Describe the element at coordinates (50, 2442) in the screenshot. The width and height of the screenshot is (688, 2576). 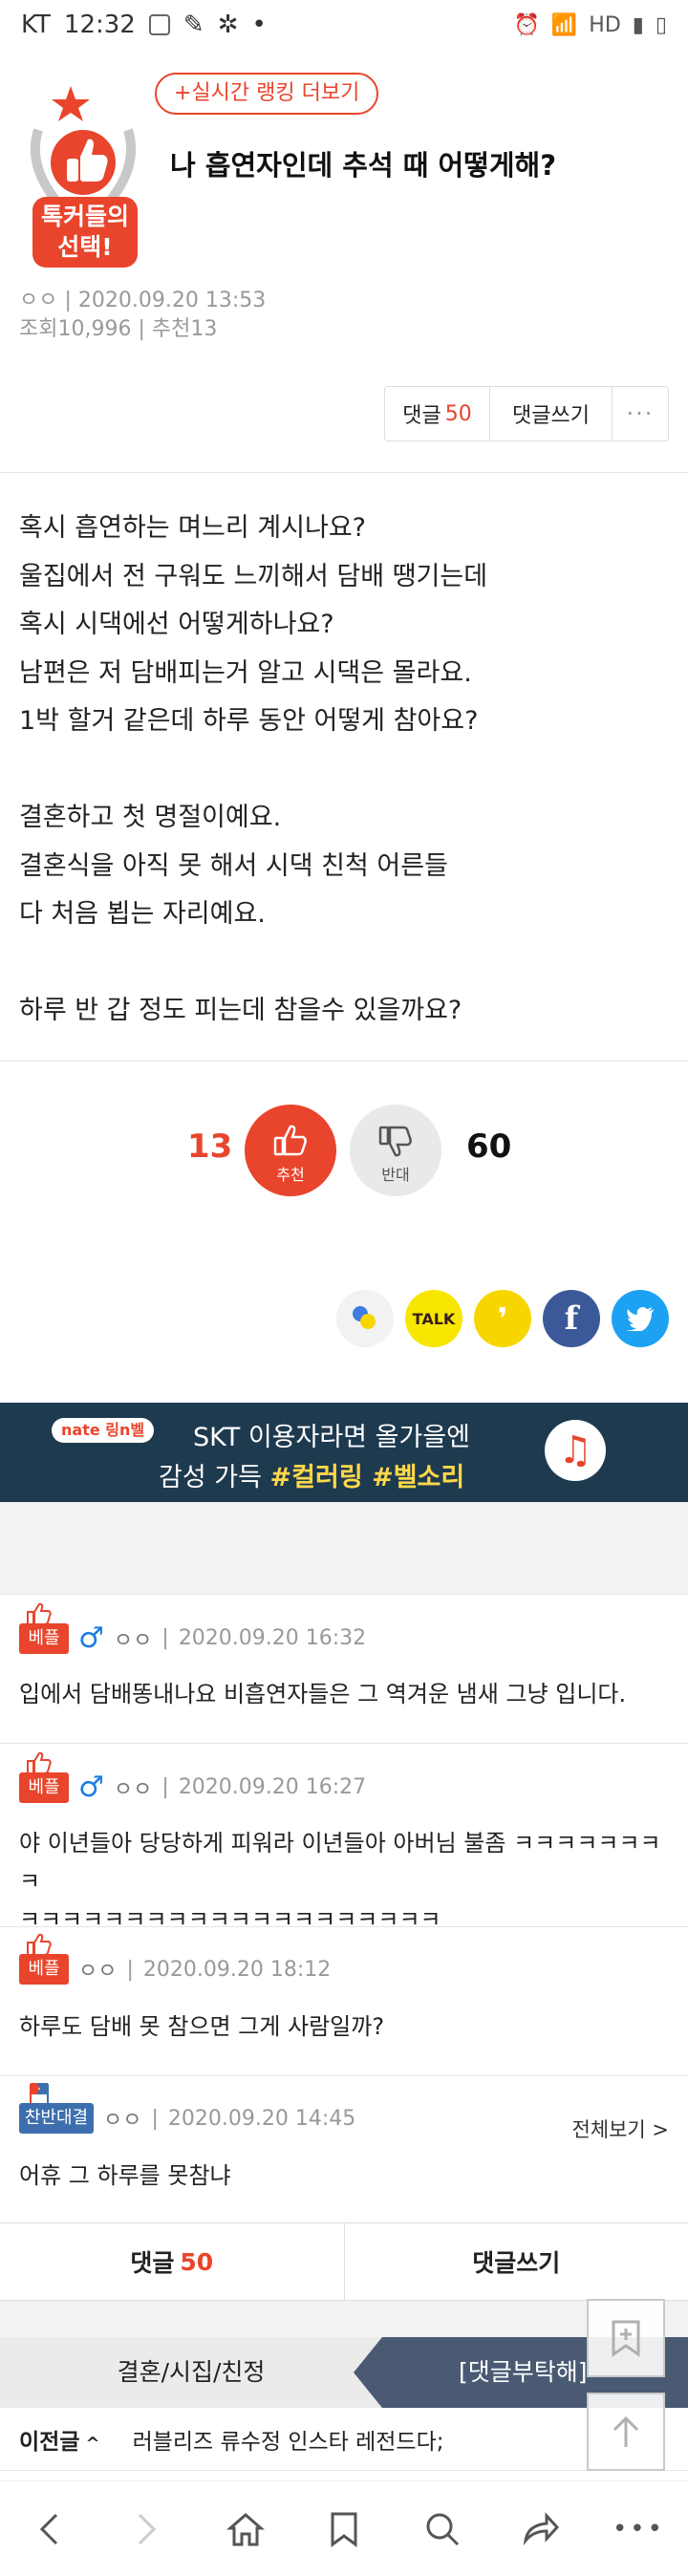
I see `previous-label-text: 이전글` at that location.